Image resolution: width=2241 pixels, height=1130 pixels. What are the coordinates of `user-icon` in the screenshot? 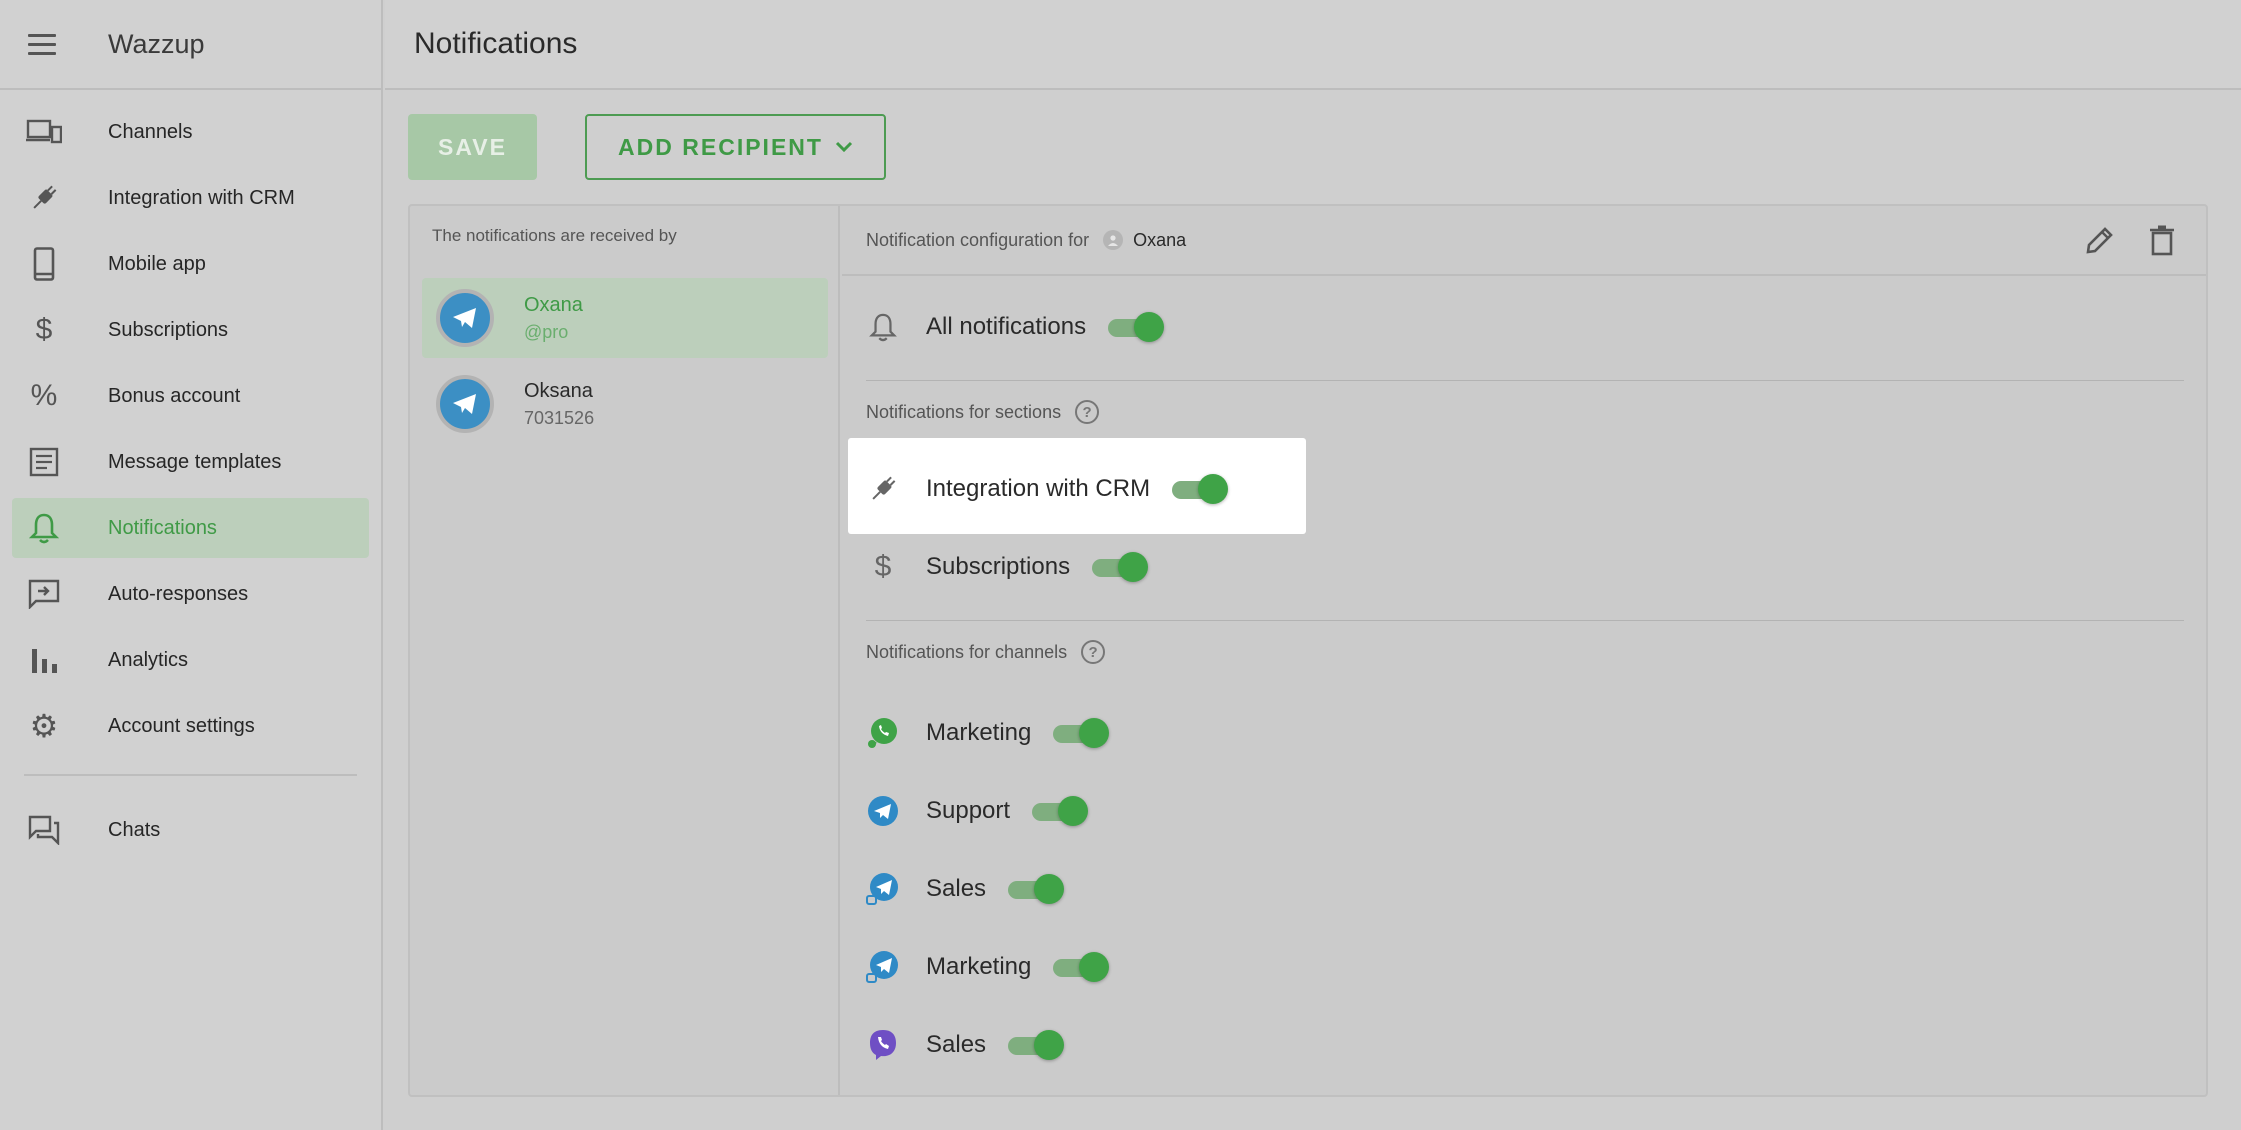 It's located at (1113, 240).